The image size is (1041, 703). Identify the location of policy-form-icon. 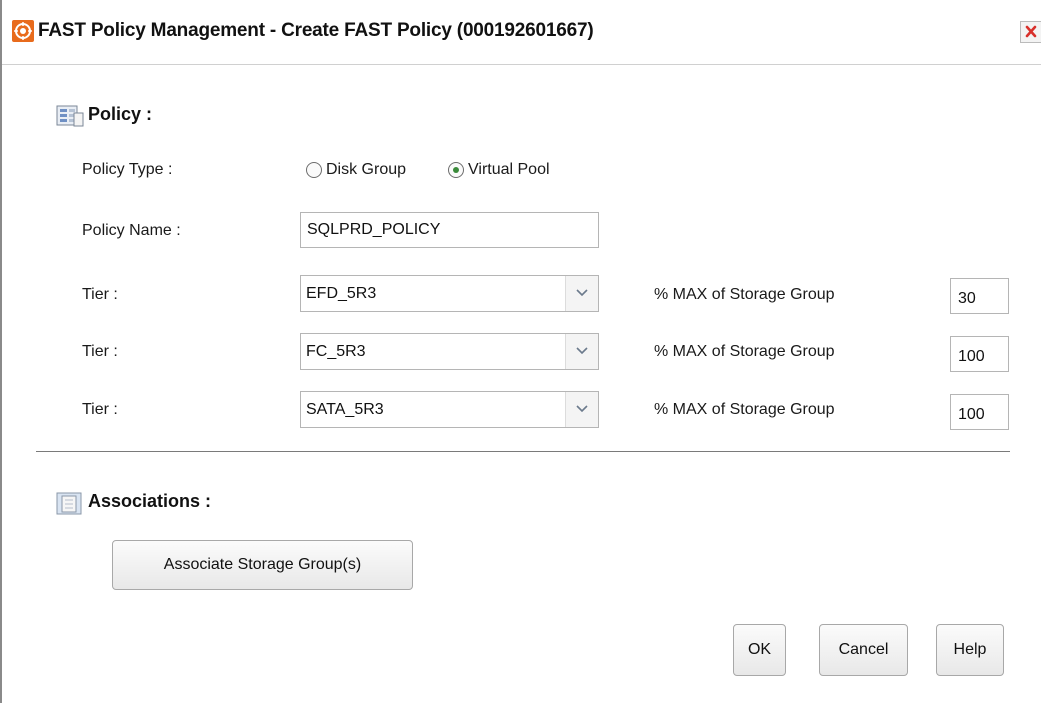
(70, 118).